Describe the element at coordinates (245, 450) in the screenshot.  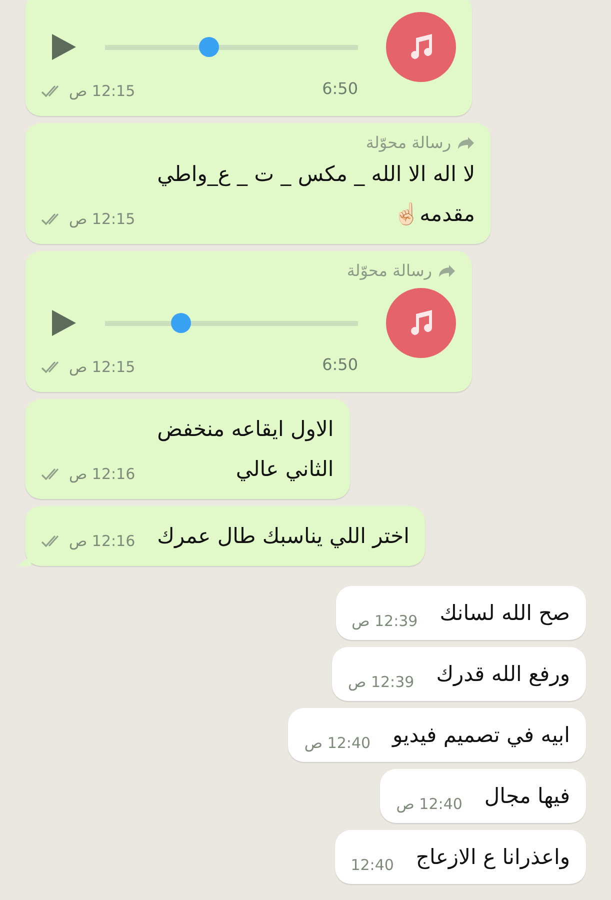
I see `message-text: الاول ايقاعه منخفض الثاني عالي` at that location.